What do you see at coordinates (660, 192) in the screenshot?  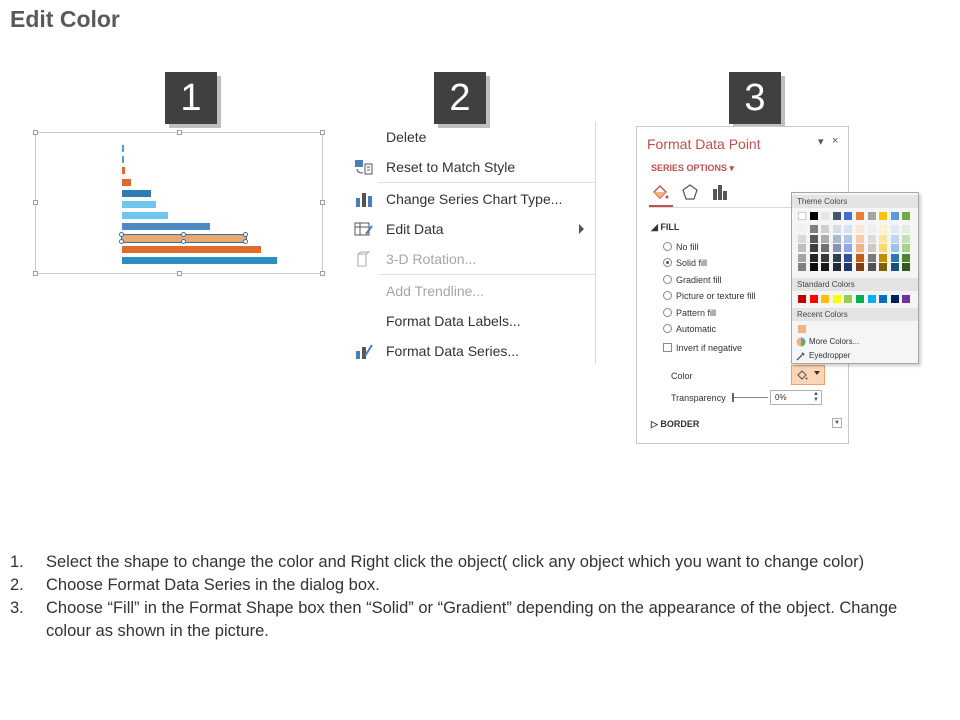 I see `fill-line-tab-icon` at bounding box center [660, 192].